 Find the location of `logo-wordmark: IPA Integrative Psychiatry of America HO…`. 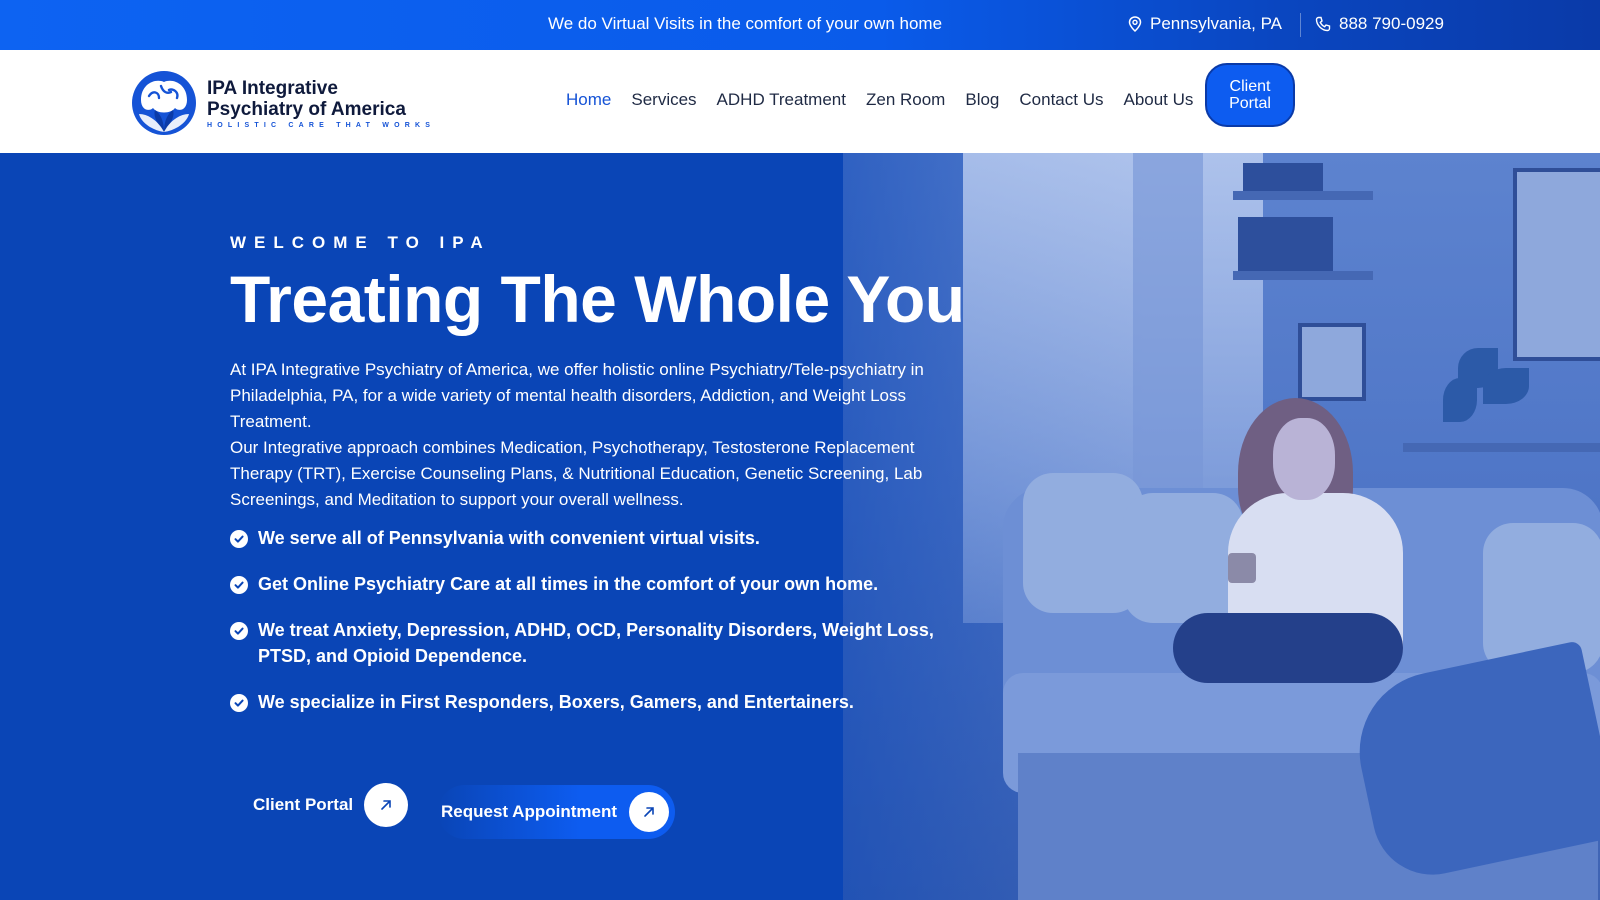

logo-wordmark: IPA Integrative Psychiatry of America HO… is located at coordinates (321, 103).